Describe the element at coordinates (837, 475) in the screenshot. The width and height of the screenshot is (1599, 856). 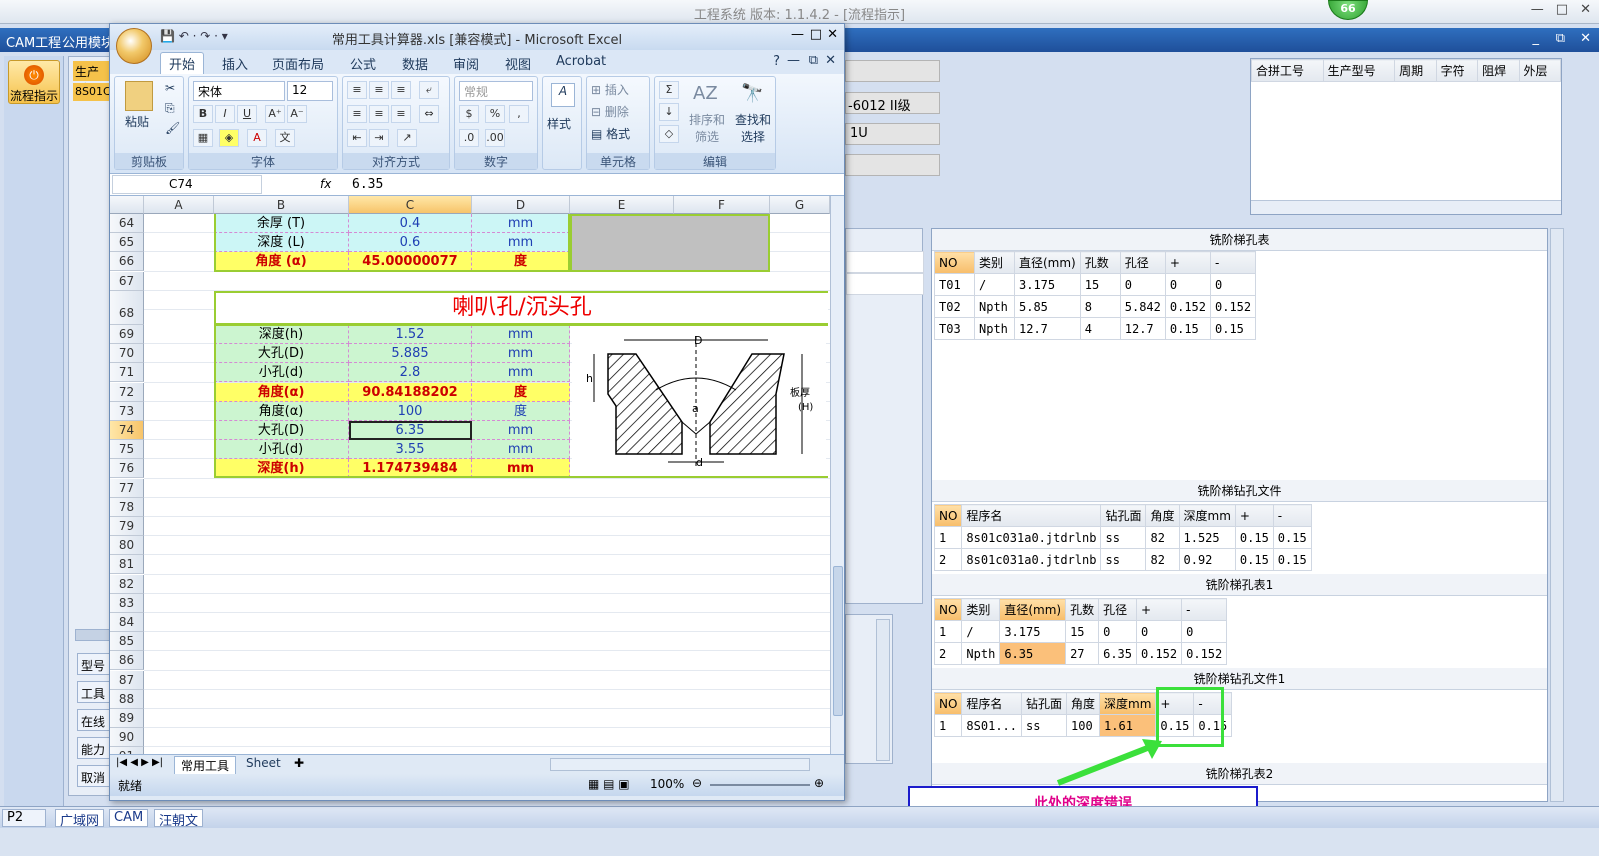
I see `sheet-vscroll` at that location.